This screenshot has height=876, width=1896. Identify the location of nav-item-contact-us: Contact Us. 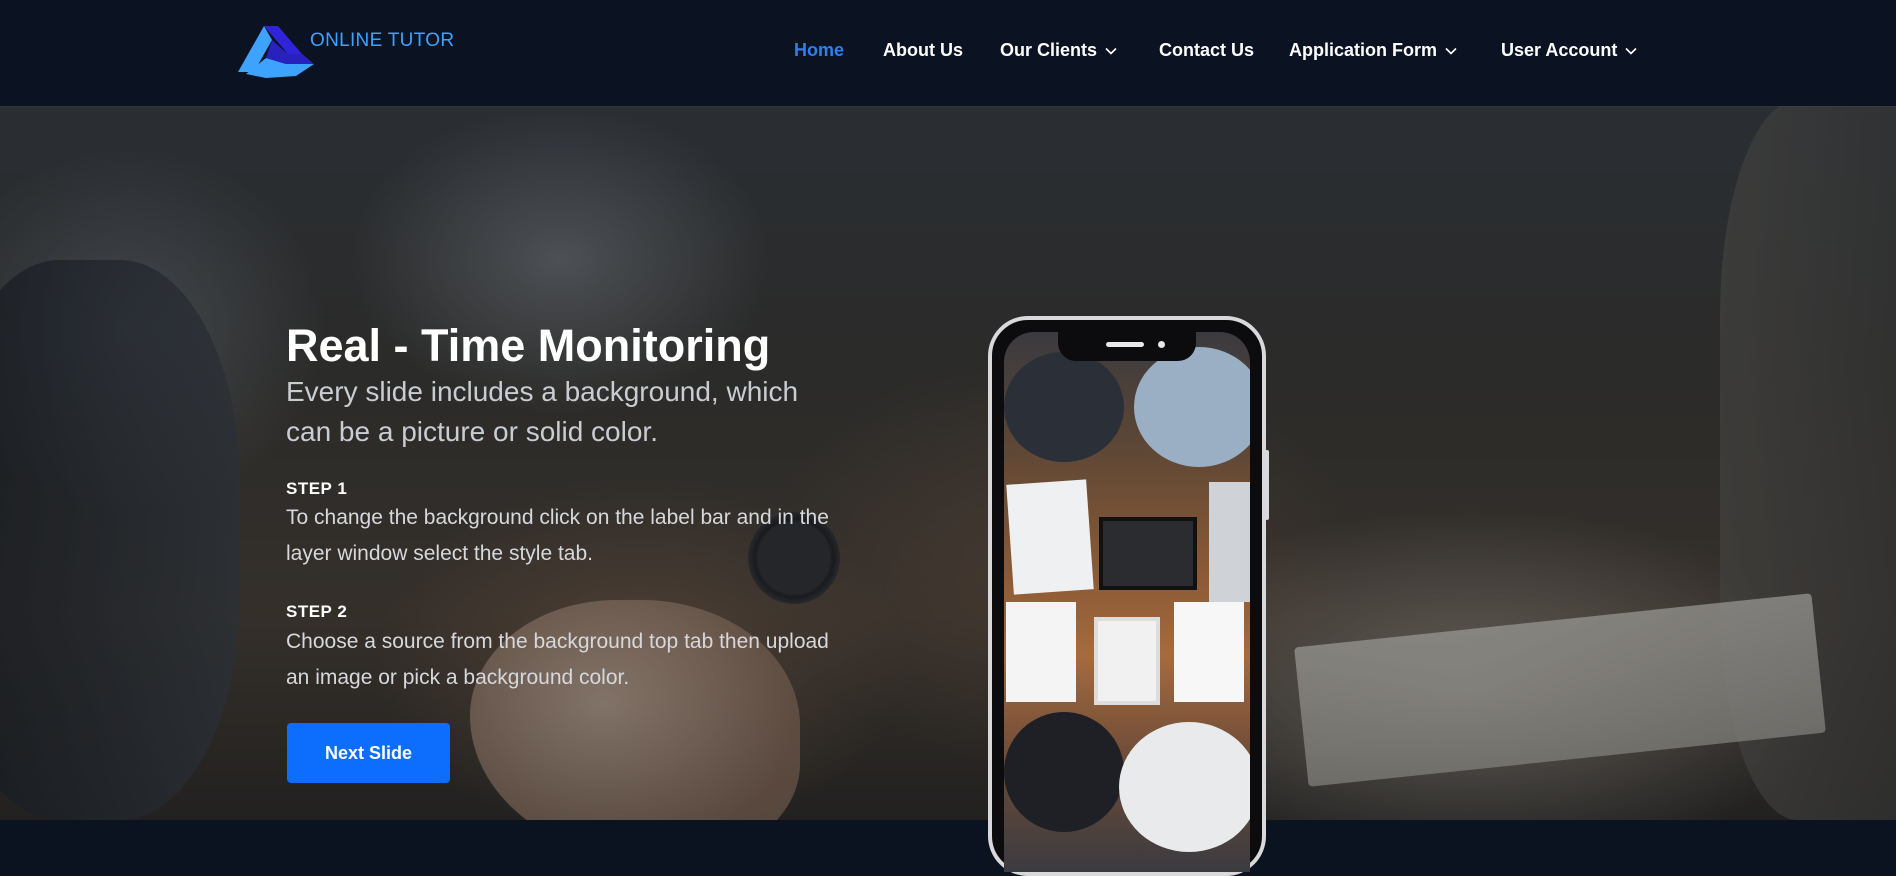
(1206, 50).